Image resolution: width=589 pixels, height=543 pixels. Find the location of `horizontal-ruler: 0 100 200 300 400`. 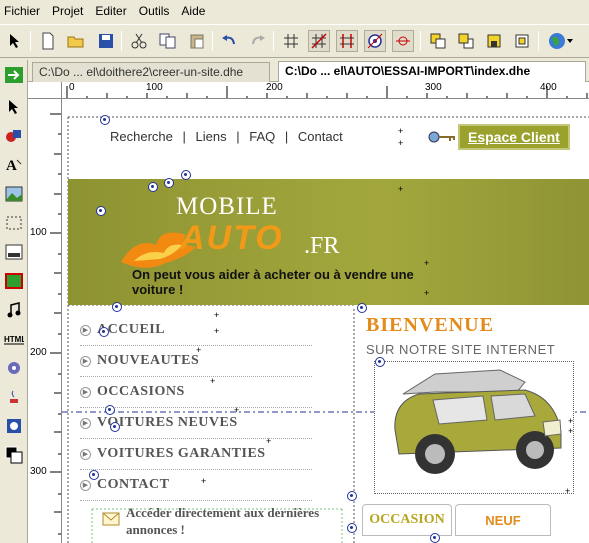

horizontal-ruler: 0 100 200 300 400 is located at coordinates (325, 90).